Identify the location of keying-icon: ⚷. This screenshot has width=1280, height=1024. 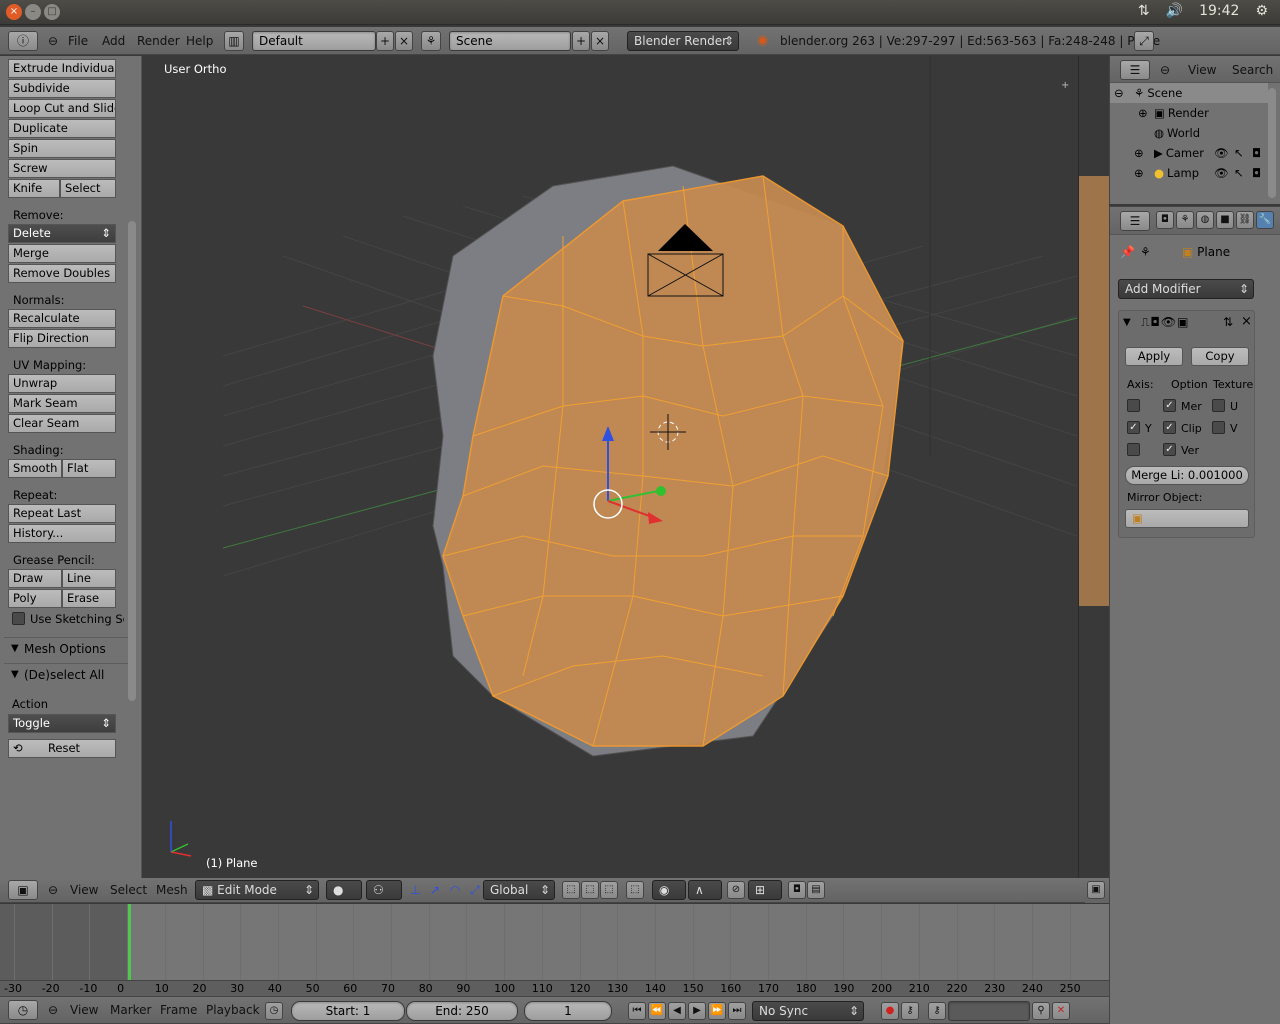
(910, 1011).